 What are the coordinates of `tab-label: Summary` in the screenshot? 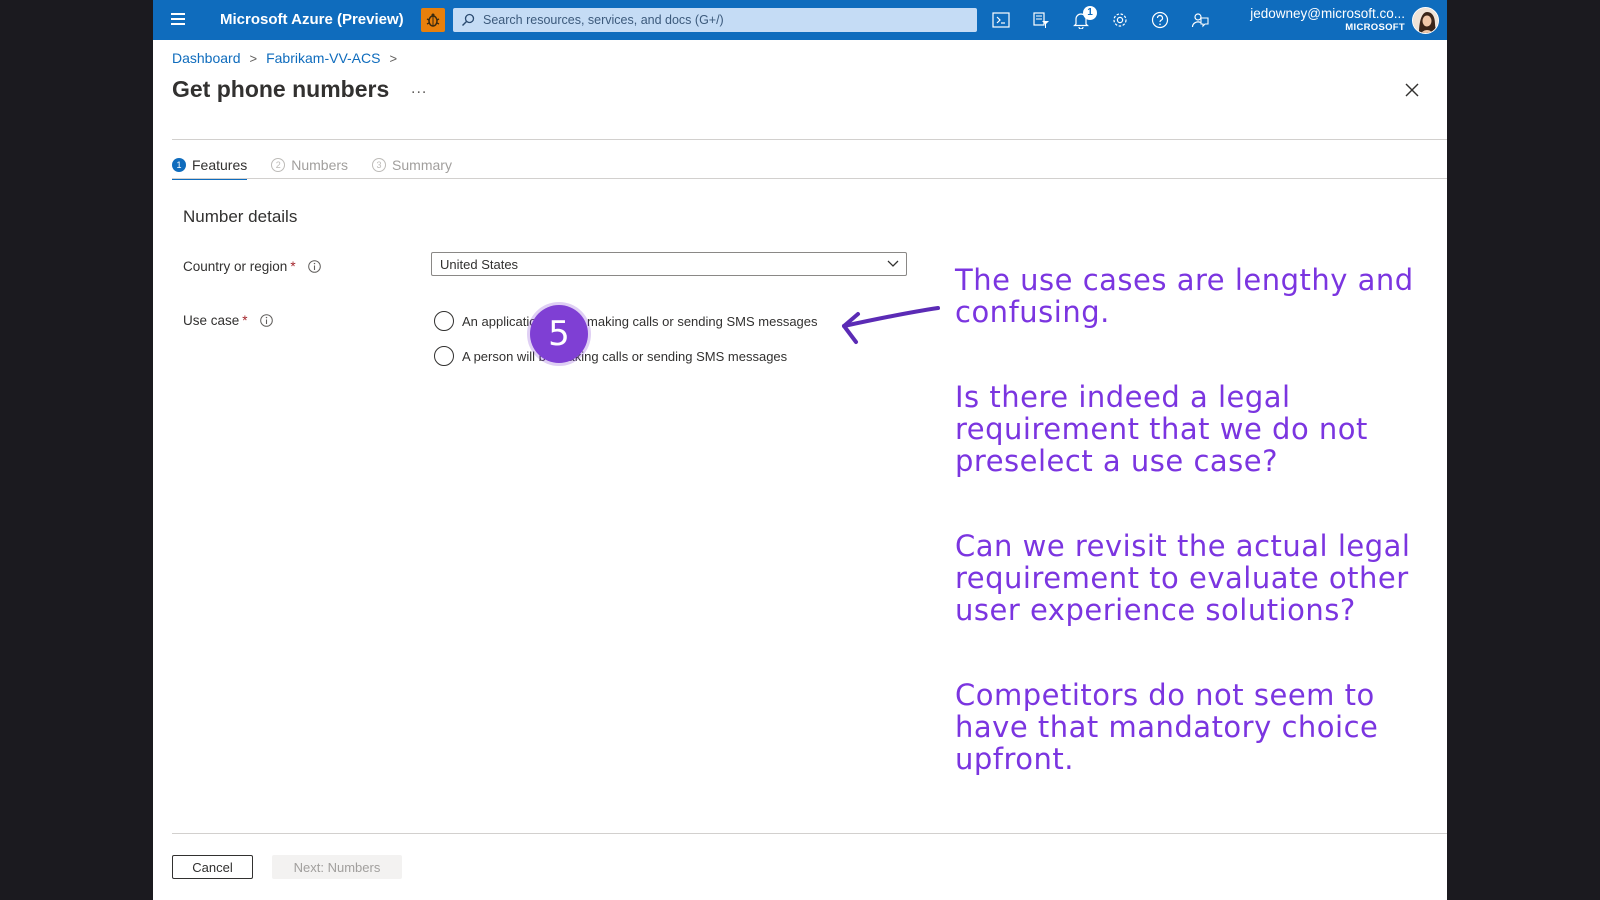 It's located at (422, 164).